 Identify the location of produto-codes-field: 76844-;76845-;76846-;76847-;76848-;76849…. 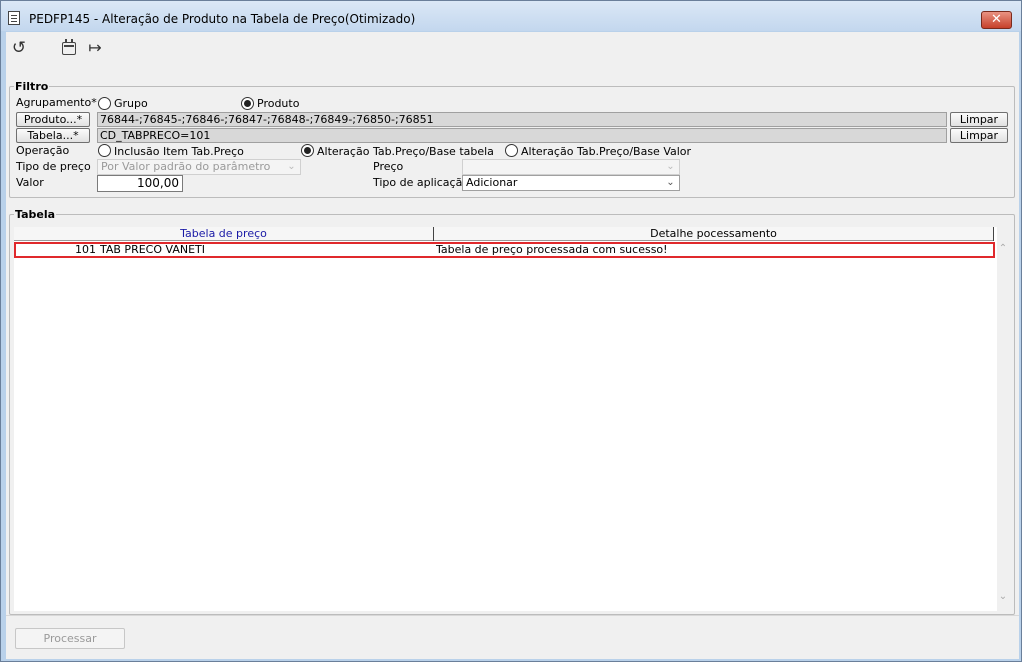
(522, 119).